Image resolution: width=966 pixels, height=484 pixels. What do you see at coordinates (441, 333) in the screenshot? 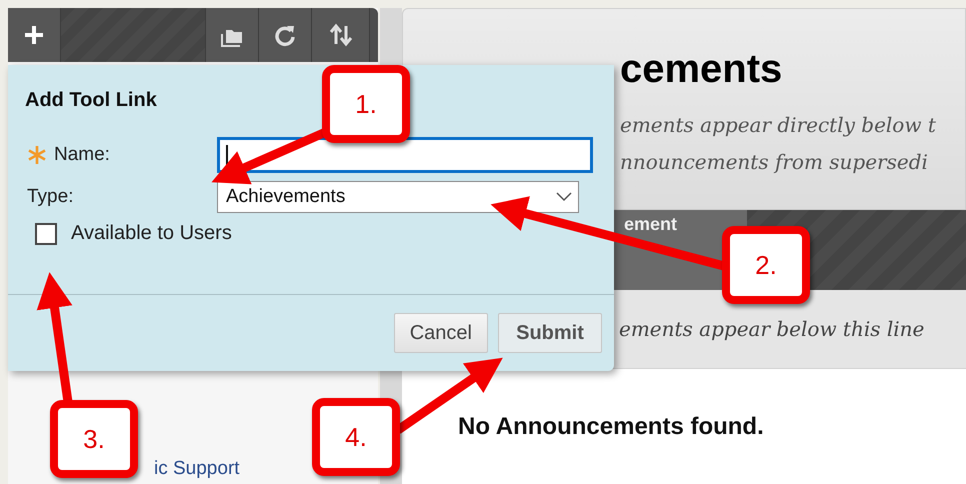
I see `cancel-button: Cancel` at bounding box center [441, 333].